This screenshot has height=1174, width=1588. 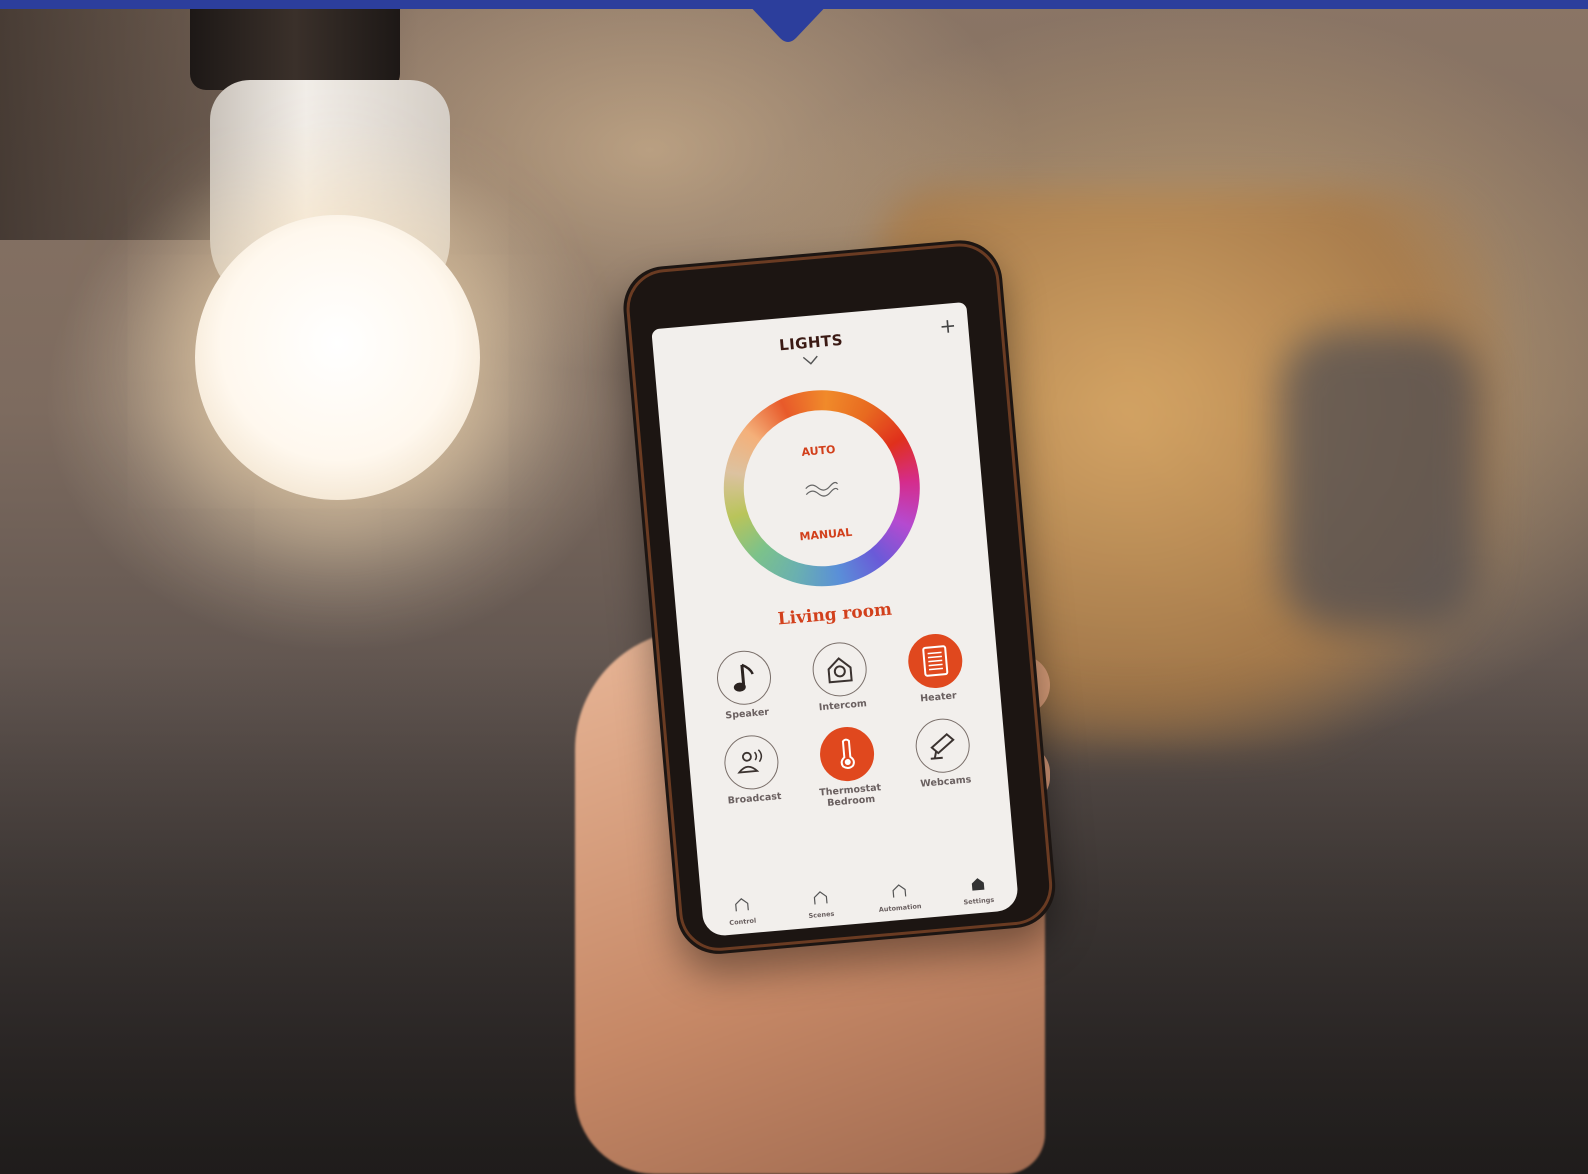 What do you see at coordinates (979, 901) in the screenshot?
I see `tab-label: Settings` at bounding box center [979, 901].